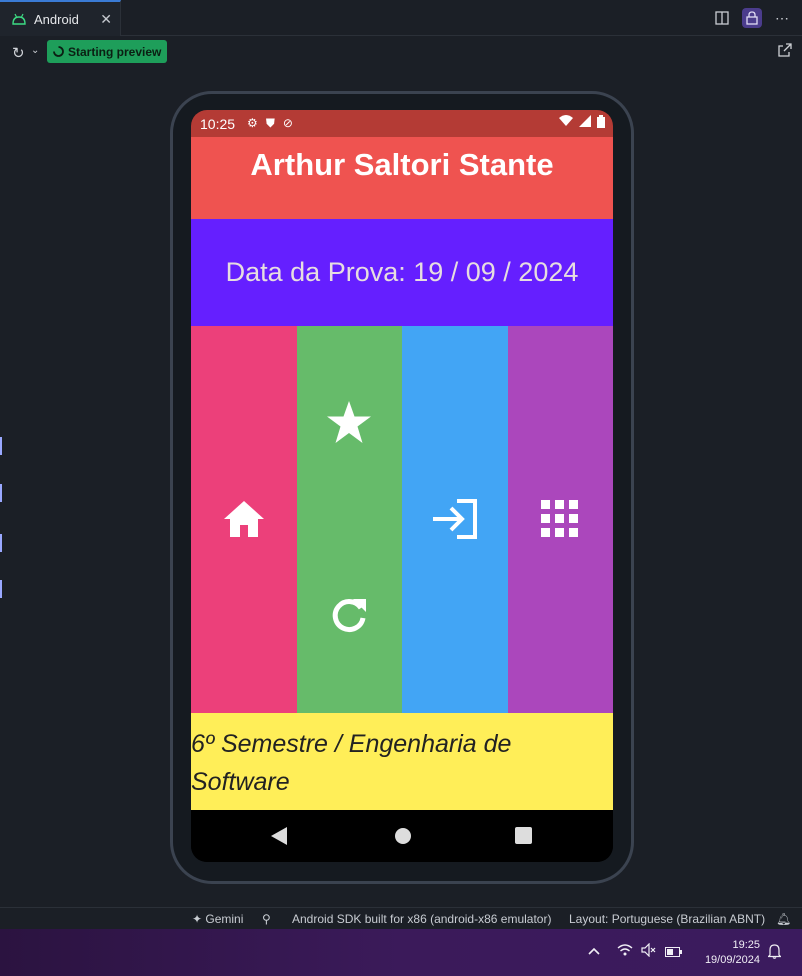 The image size is (802, 976). Describe the element at coordinates (349, 519) in the screenshot. I see `column-star-refresh` at that location.